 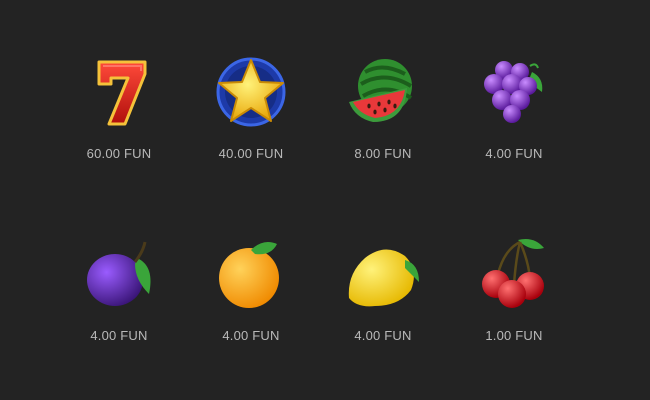 What do you see at coordinates (119, 274) in the screenshot?
I see `plum-icon` at bounding box center [119, 274].